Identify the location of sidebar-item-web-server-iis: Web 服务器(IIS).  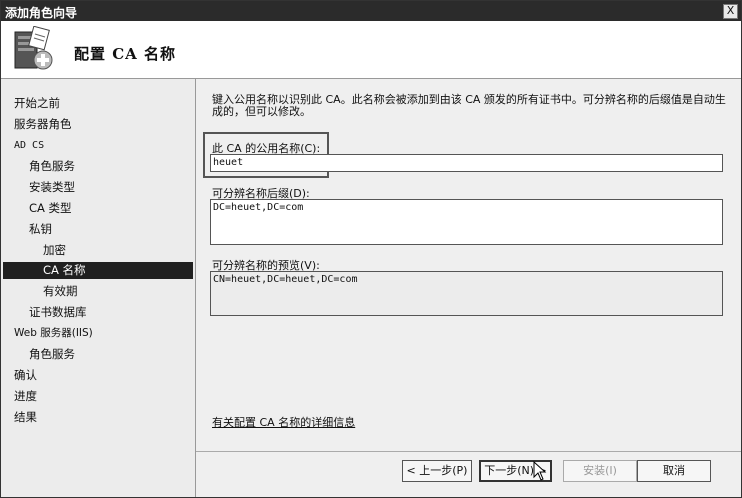
(53, 333).